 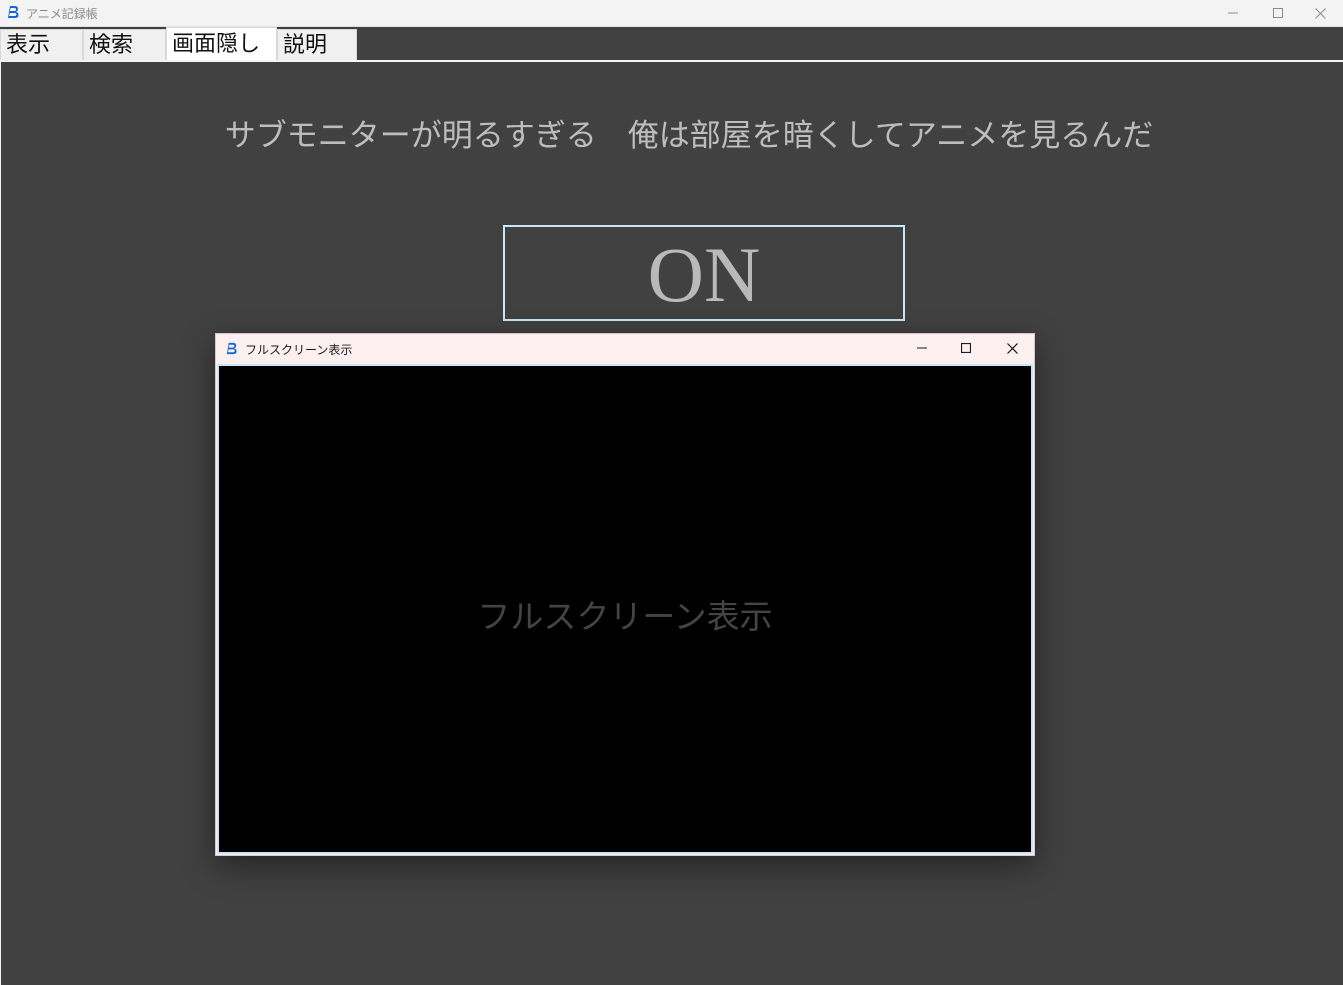 I want to click on dialog-minimize-button, so click(x=922, y=348).